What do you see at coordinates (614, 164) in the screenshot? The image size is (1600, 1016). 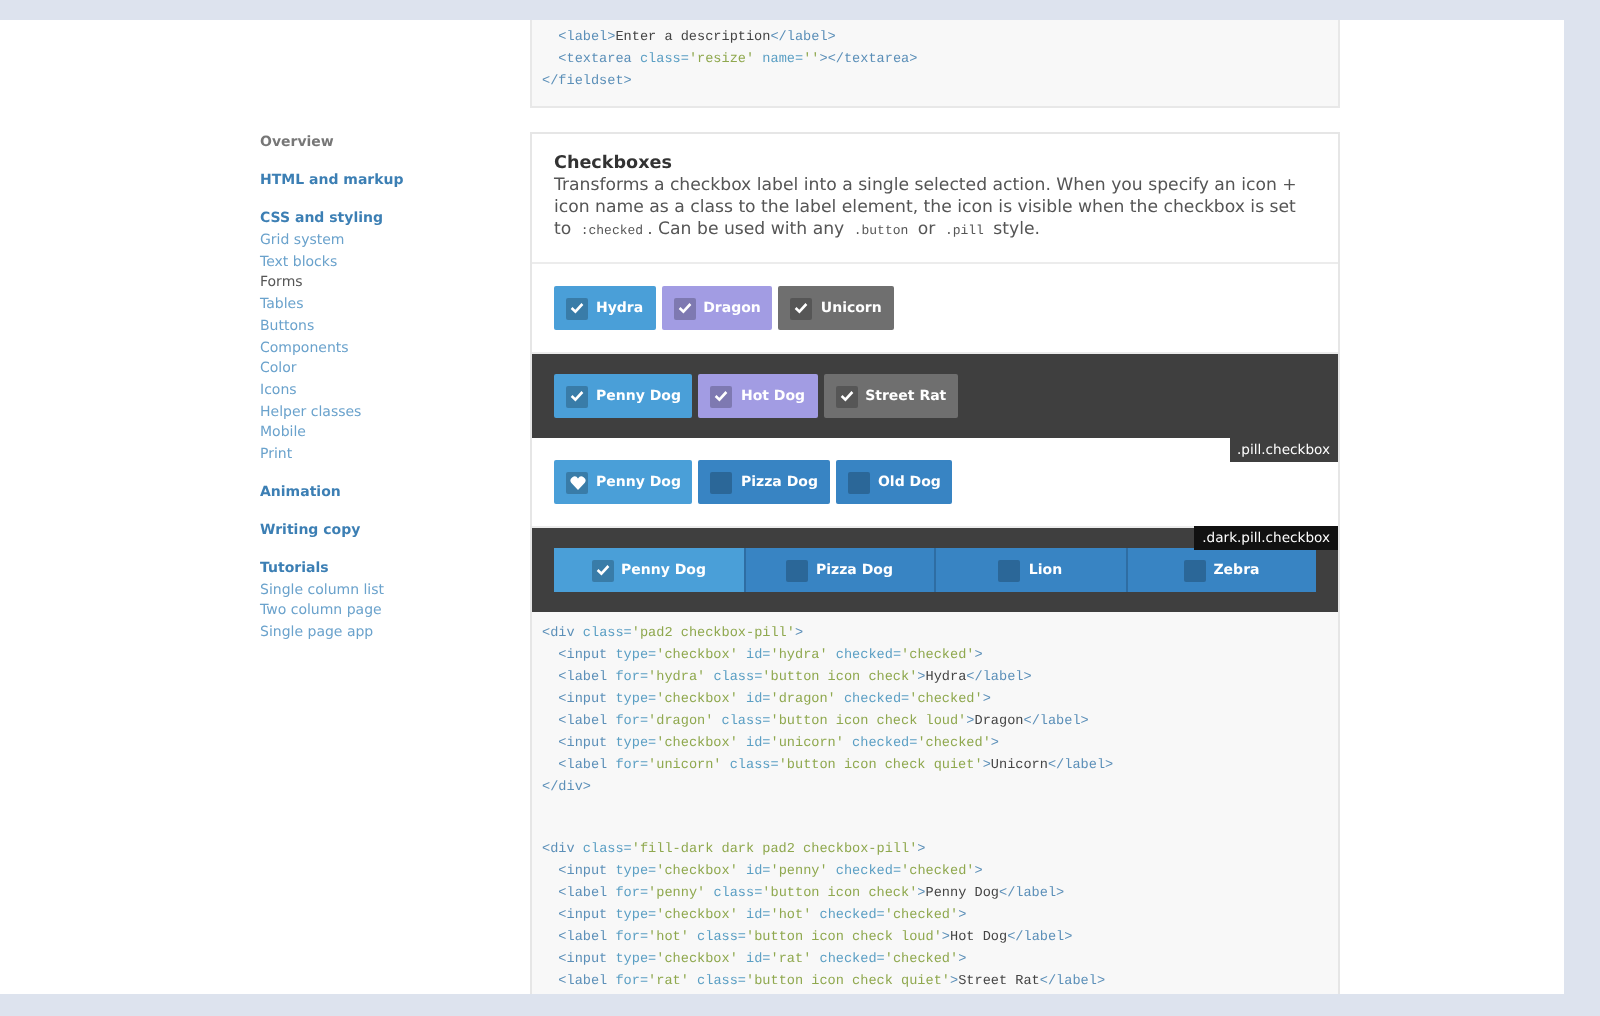 I see `section-title: Checkboxes` at bounding box center [614, 164].